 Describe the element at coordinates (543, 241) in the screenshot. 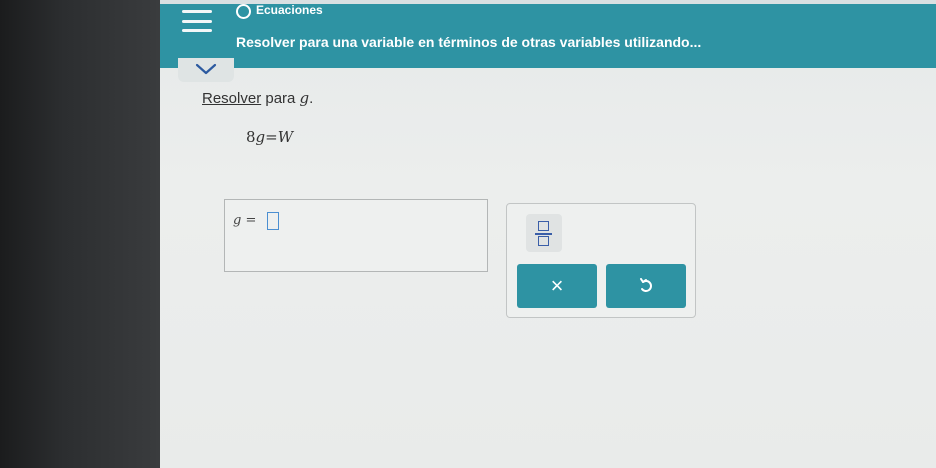

I see `fraction-denominator-box` at that location.